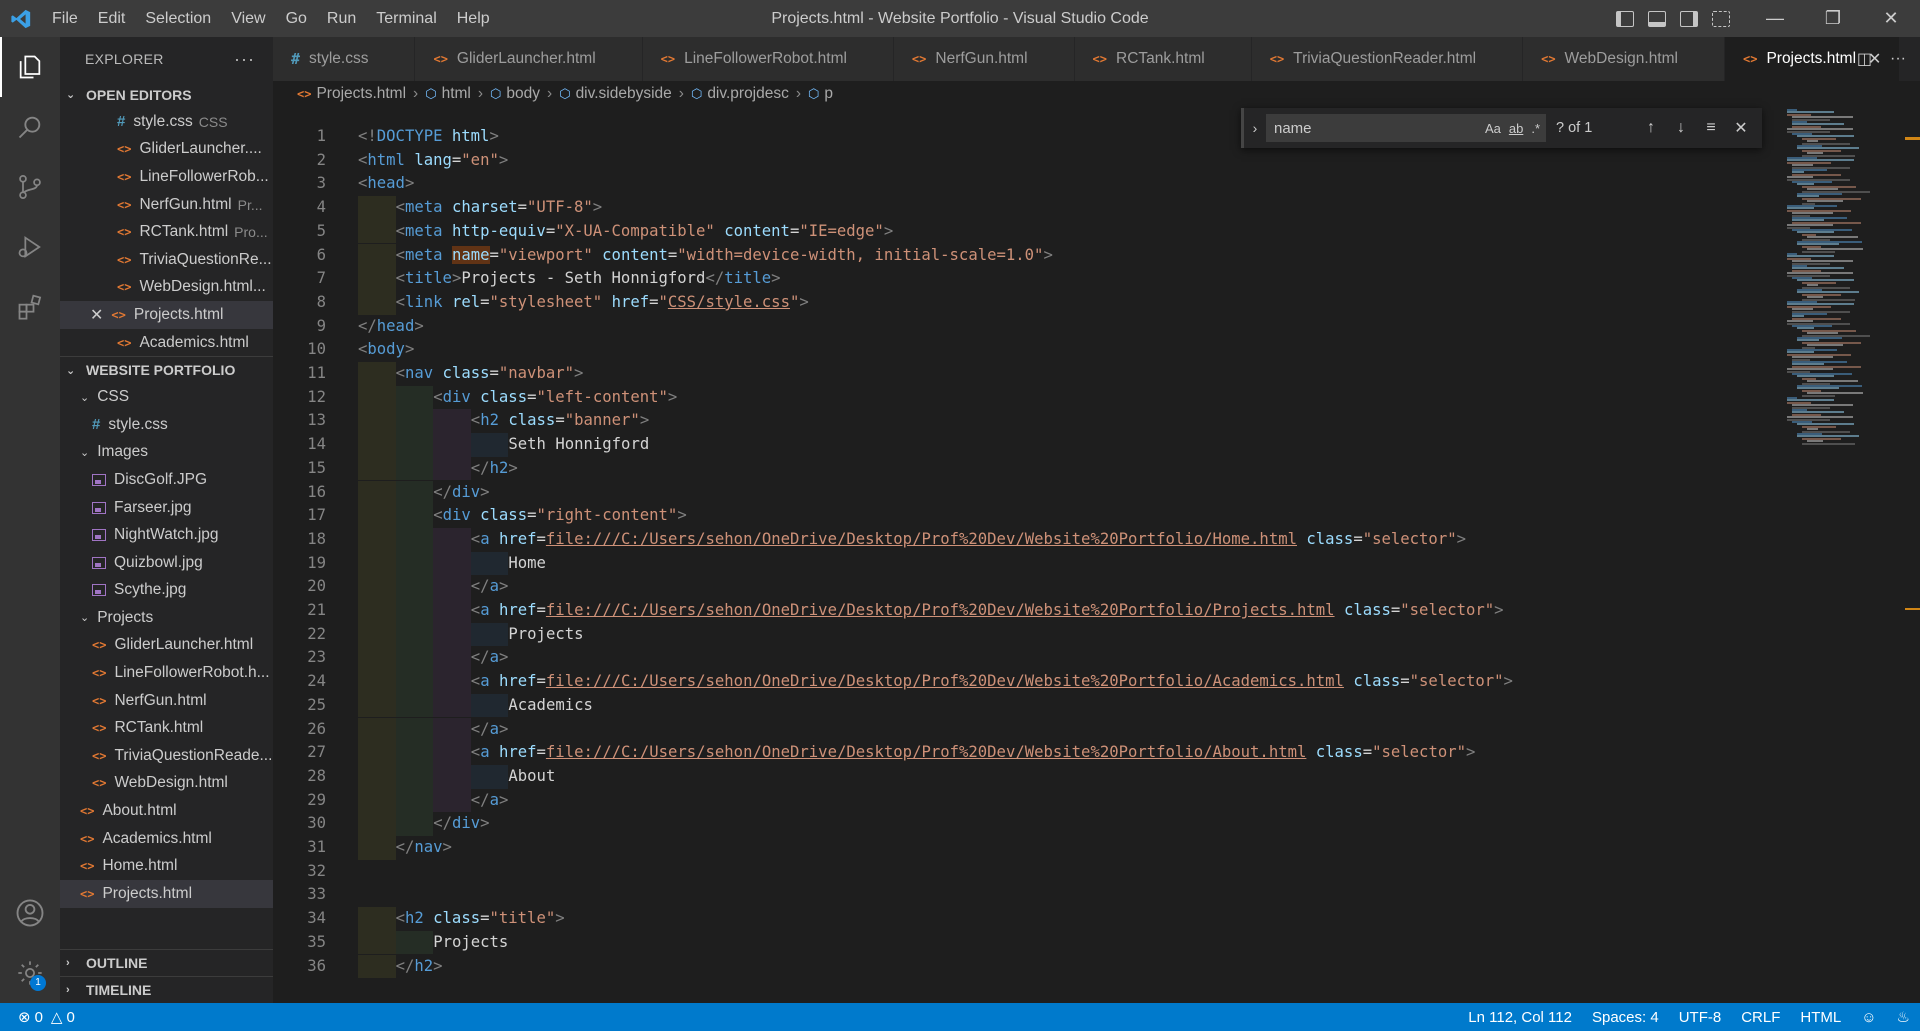  What do you see at coordinates (1868, 1017) in the screenshot?
I see `feedback-icon: ☺` at bounding box center [1868, 1017].